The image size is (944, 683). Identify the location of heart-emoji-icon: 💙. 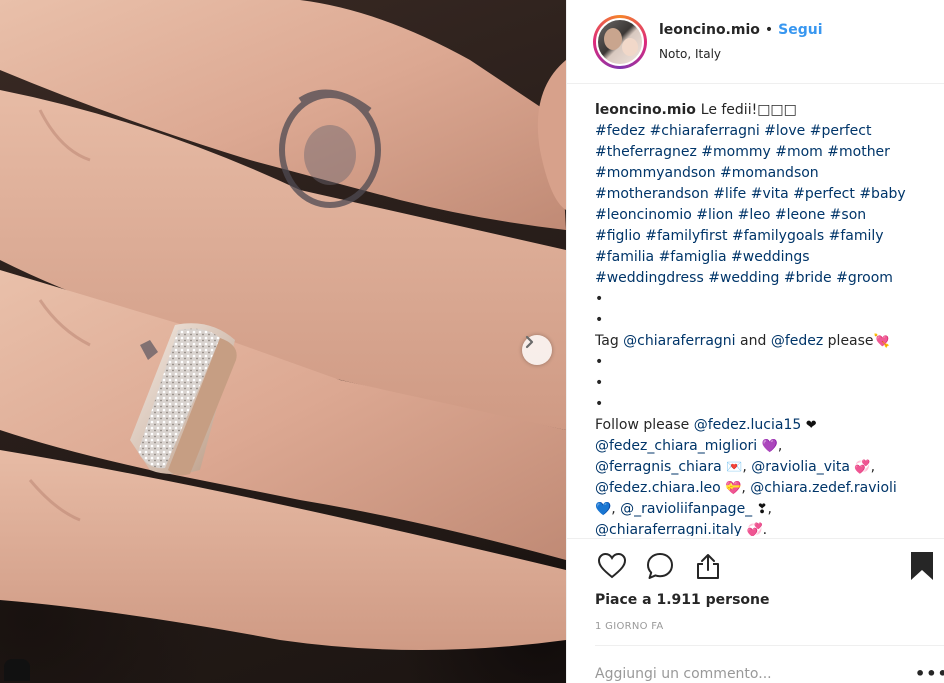
(603, 509).